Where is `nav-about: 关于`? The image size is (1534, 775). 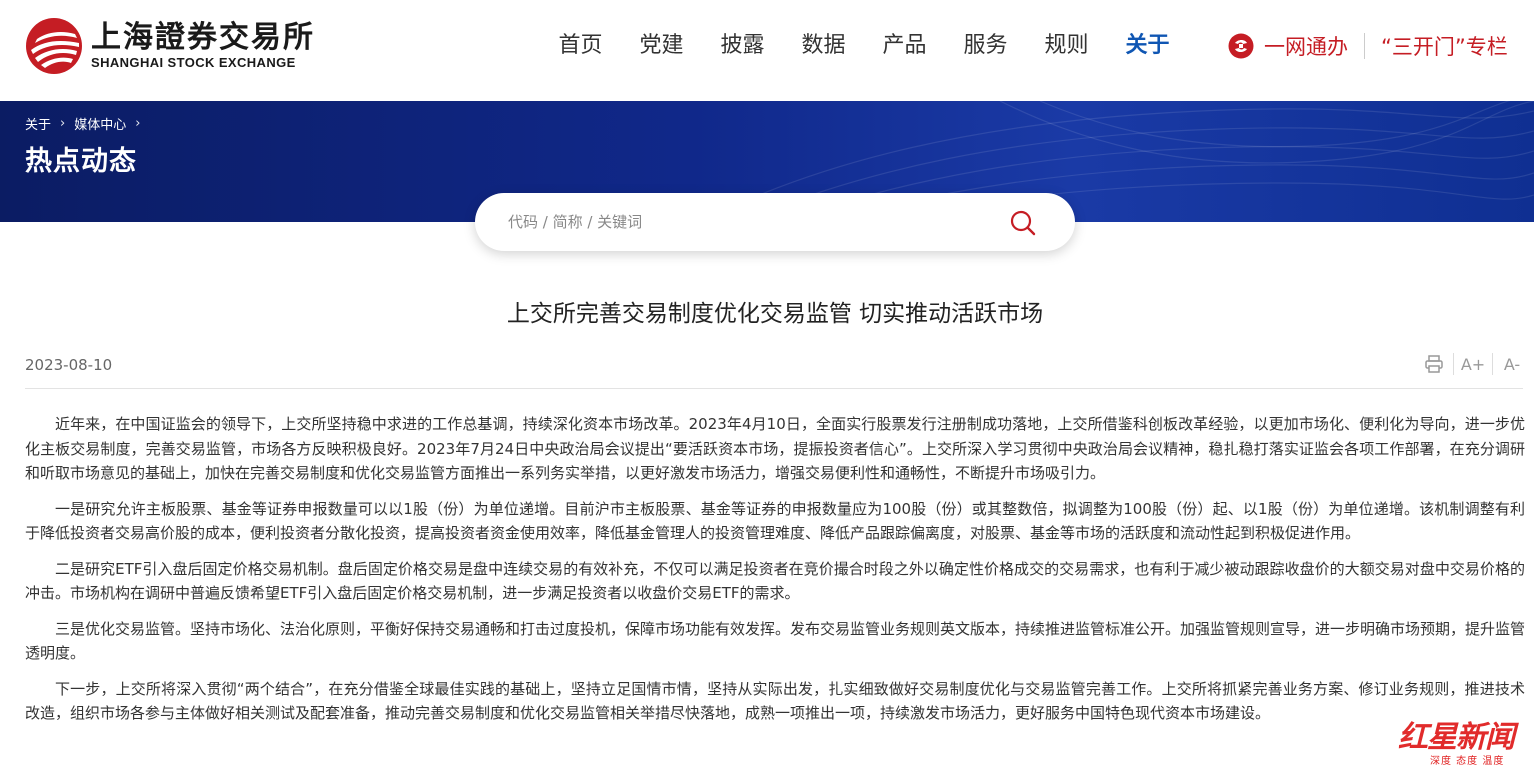 nav-about: 关于 is located at coordinates (1147, 46).